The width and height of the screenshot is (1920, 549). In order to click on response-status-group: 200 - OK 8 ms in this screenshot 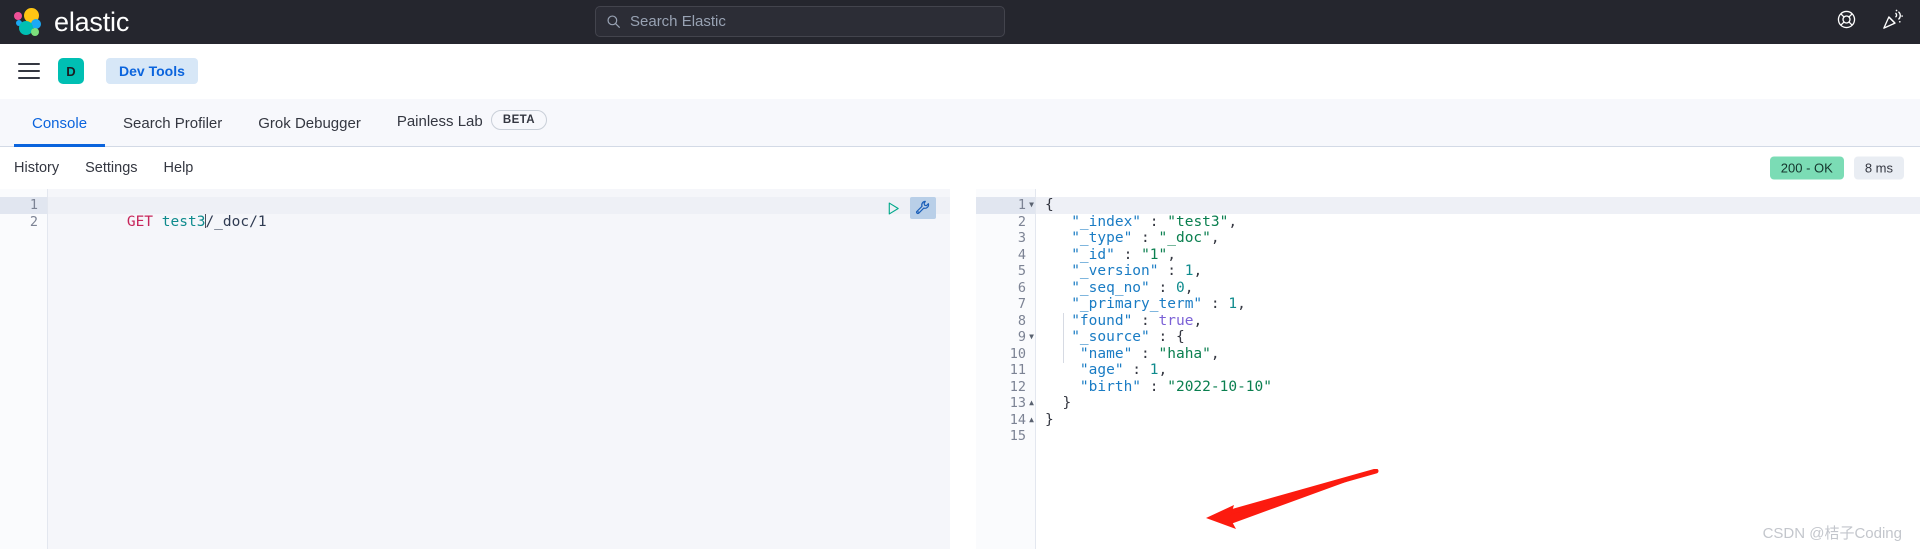, I will do `click(1836, 168)`.